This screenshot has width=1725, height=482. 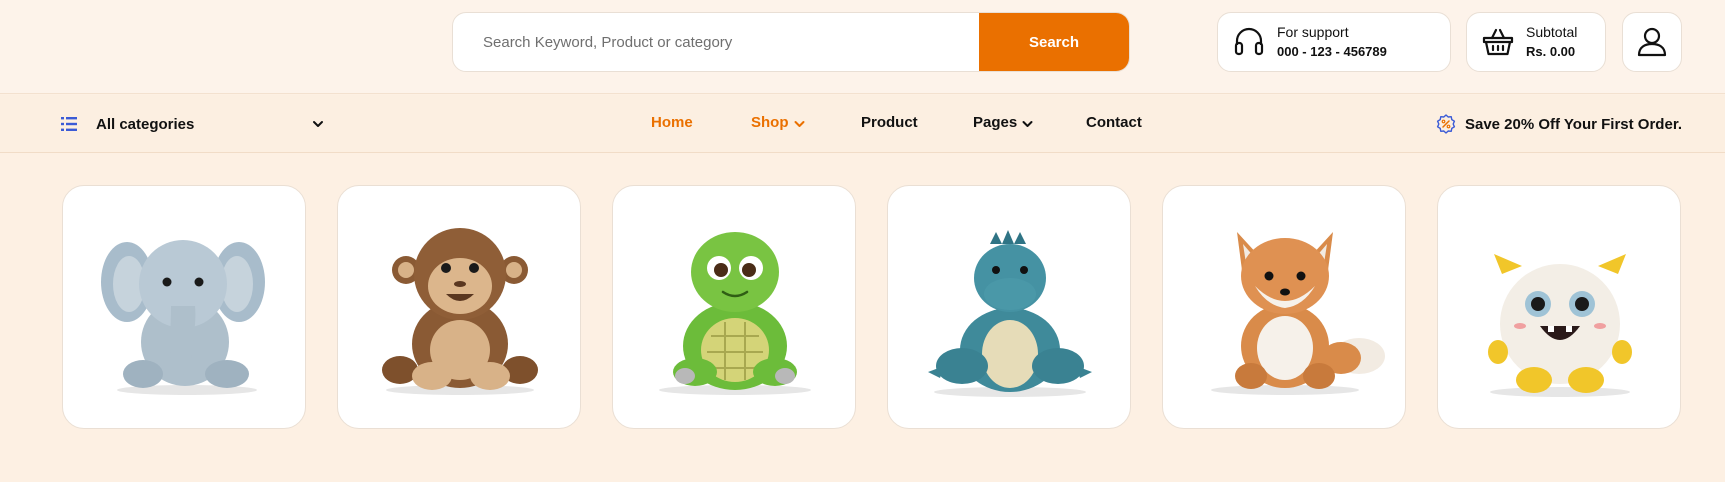 I want to click on nav-item-shop: Shop, so click(x=778, y=122).